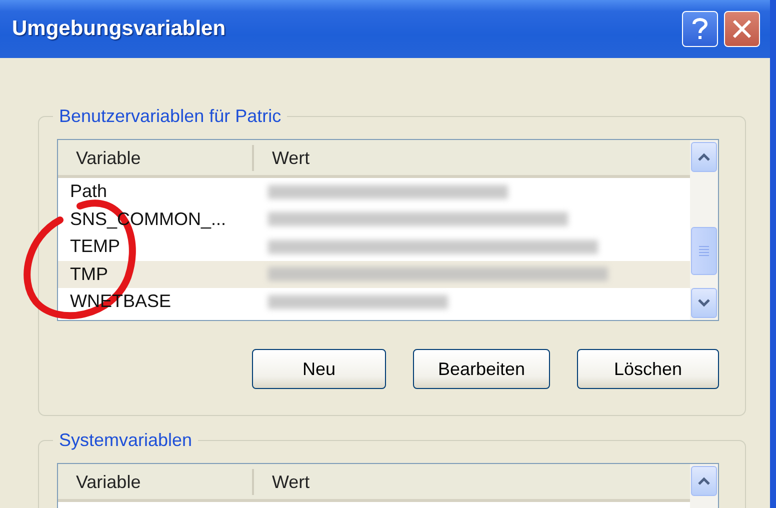  What do you see at coordinates (126, 440) in the screenshot?
I see `group-title: Systemvariablen` at bounding box center [126, 440].